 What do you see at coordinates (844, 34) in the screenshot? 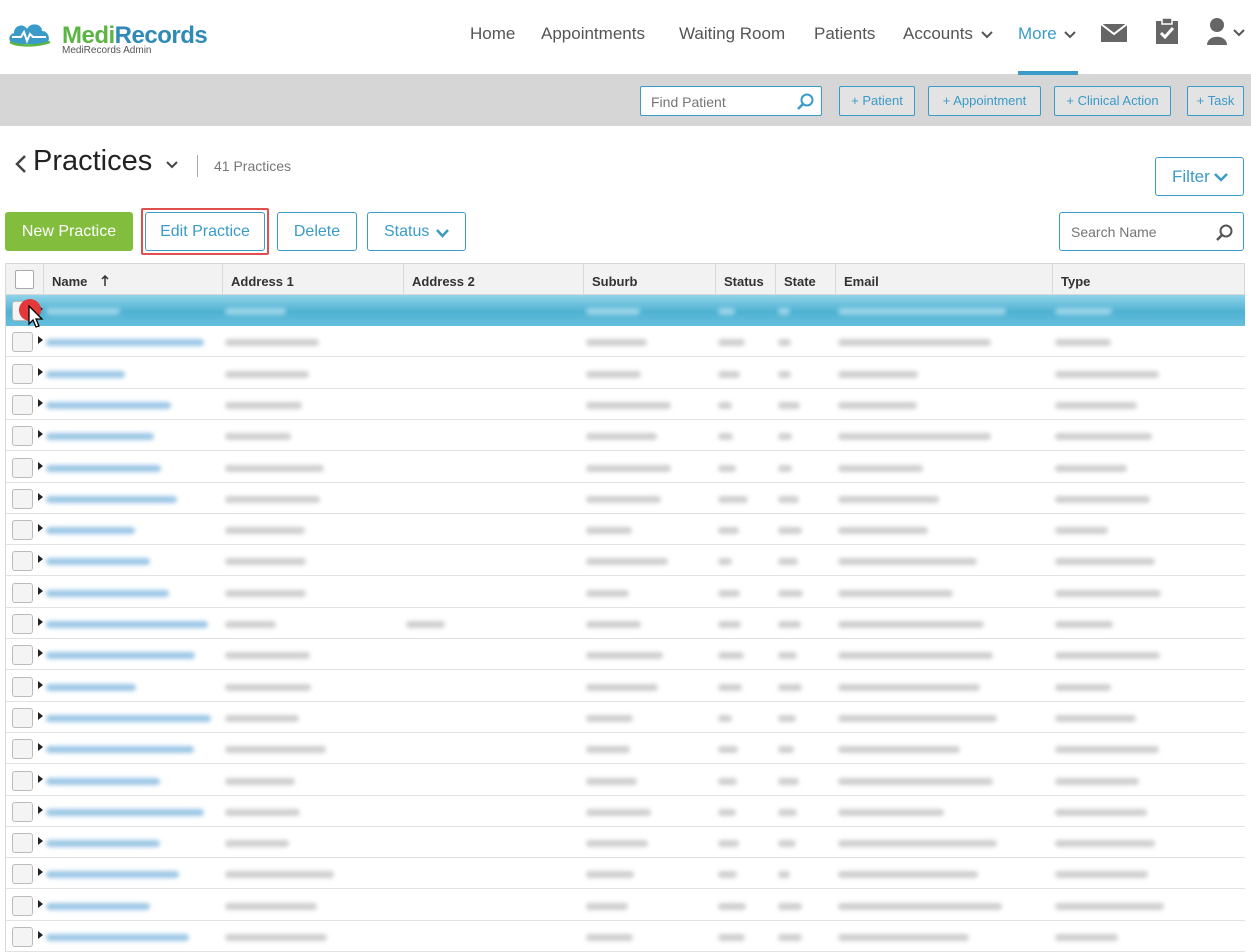
I see `nav-patients: Patients` at bounding box center [844, 34].